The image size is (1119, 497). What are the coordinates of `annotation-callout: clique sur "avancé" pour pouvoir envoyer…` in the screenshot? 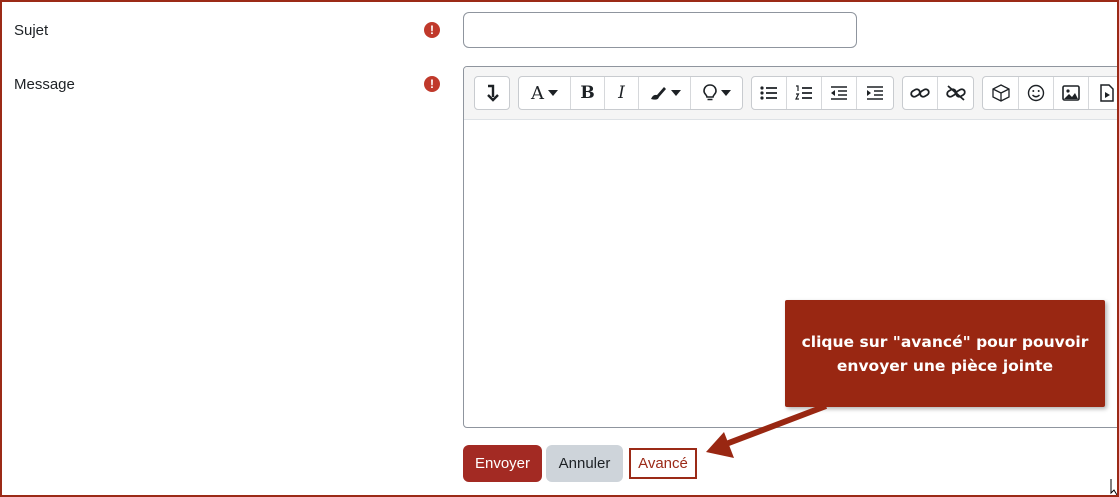 It's located at (945, 353).